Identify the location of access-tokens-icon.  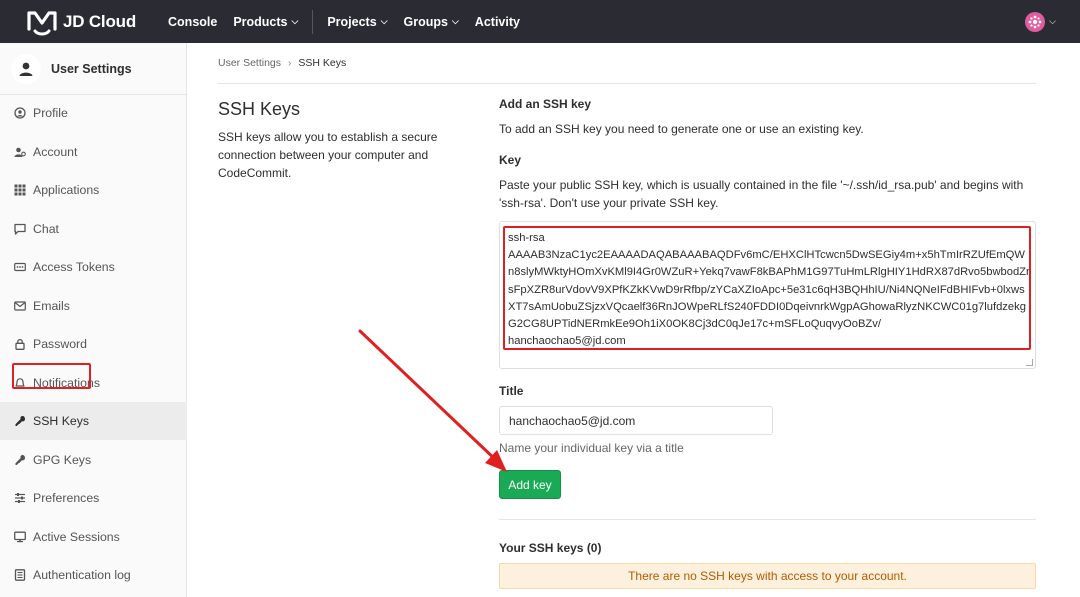
(19, 267).